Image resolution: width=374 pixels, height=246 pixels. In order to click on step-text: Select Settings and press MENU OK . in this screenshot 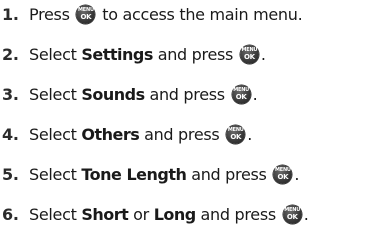, I will do `click(147, 55)`.